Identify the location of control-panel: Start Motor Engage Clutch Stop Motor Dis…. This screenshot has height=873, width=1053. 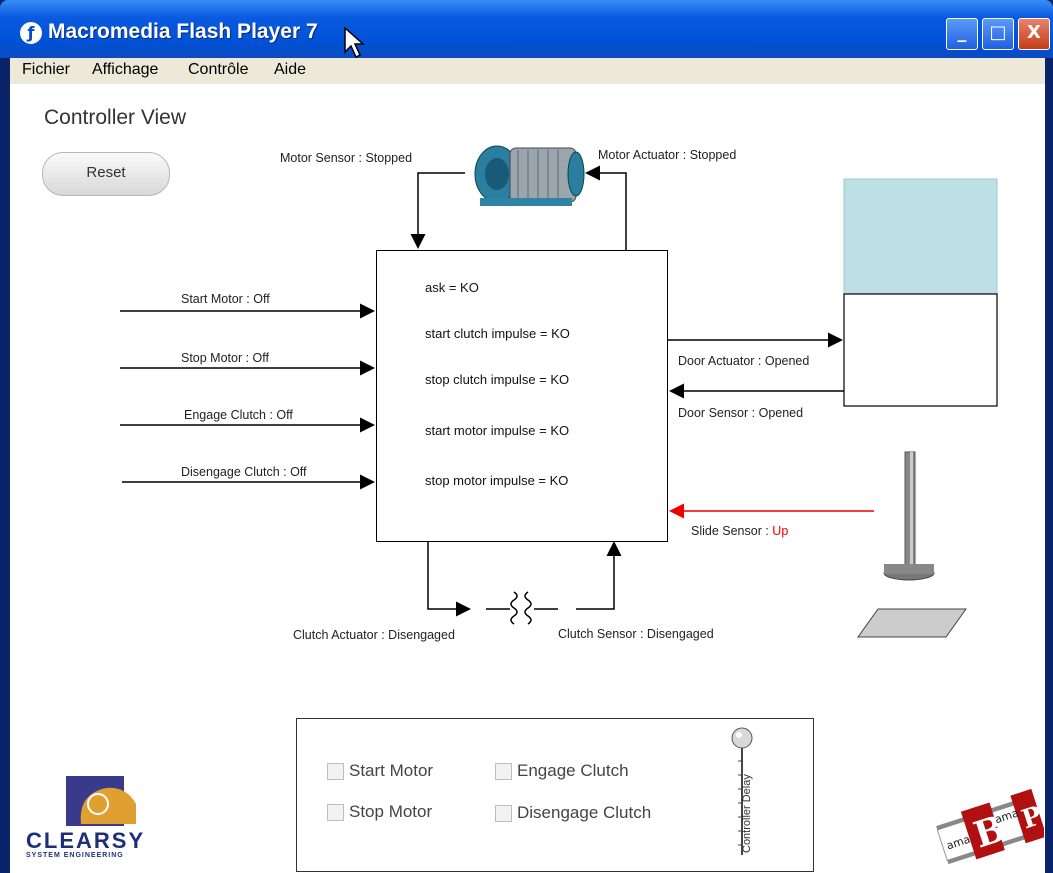
(555, 795).